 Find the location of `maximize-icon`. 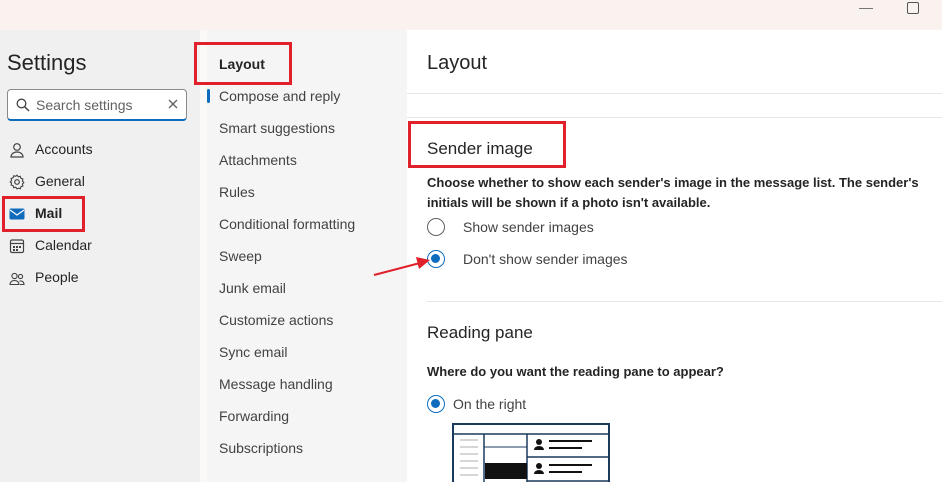

maximize-icon is located at coordinates (913, 8).